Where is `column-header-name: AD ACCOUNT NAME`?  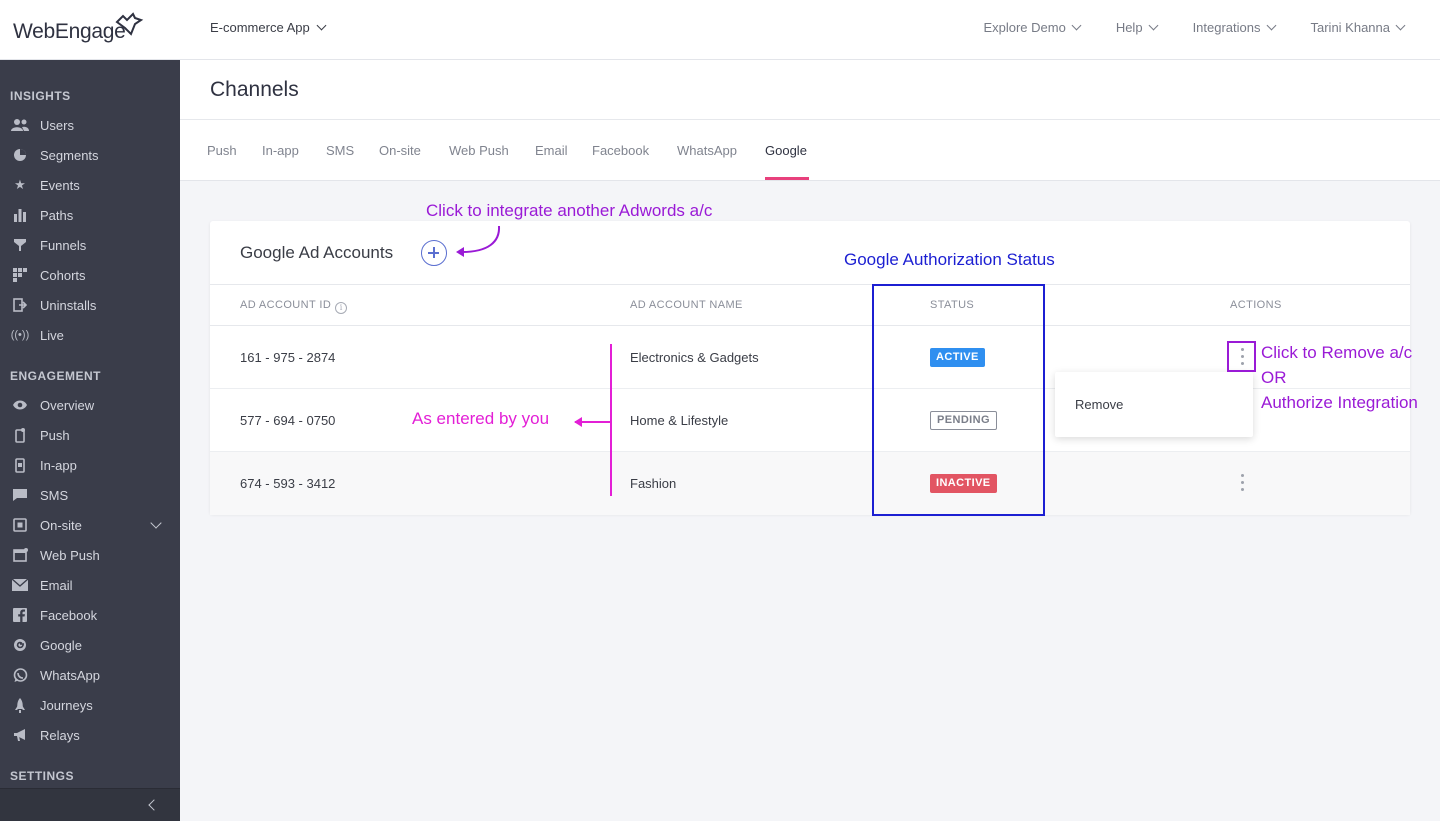 column-header-name: AD ACCOUNT NAME is located at coordinates (686, 305).